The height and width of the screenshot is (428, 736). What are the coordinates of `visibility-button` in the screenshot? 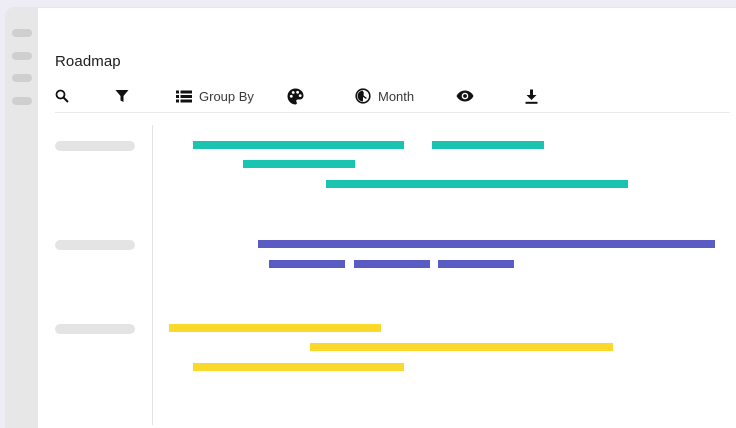 It's located at (465, 96).